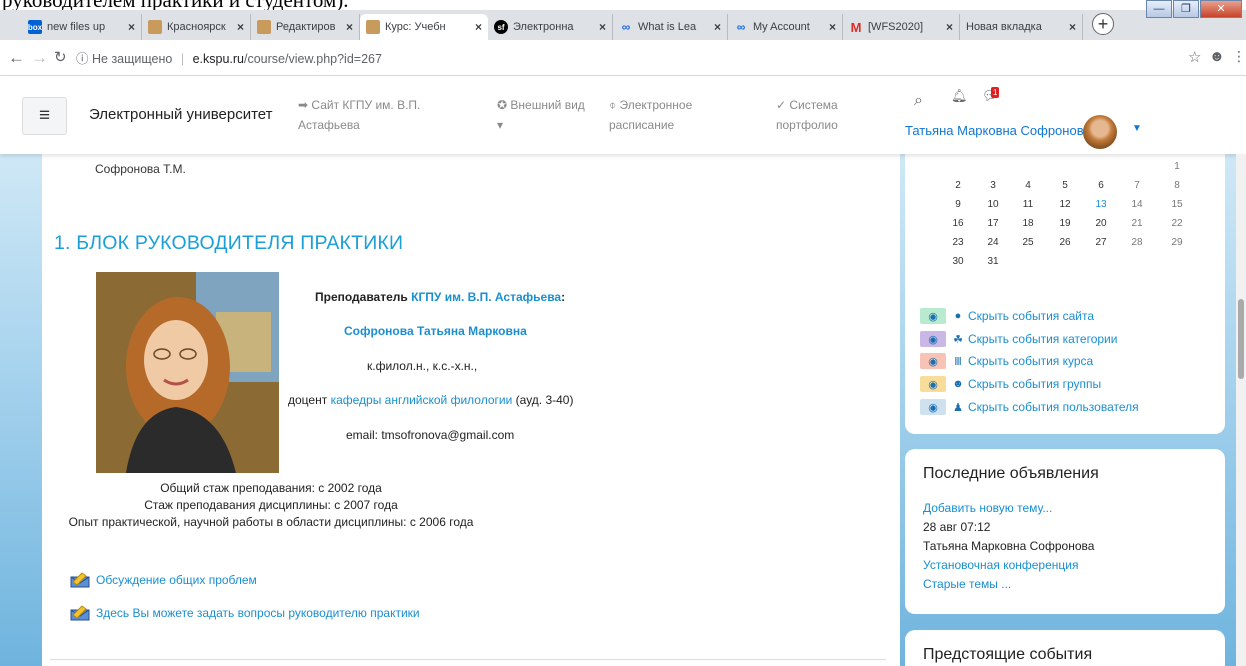 Image resolution: width=1246 pixels, height=666 pixels. Describe the element at coordinates (1006, 361) in the screenshot. I see `toggle-course-events: ◉ Ⅲ Скрыть события курса` at that location.